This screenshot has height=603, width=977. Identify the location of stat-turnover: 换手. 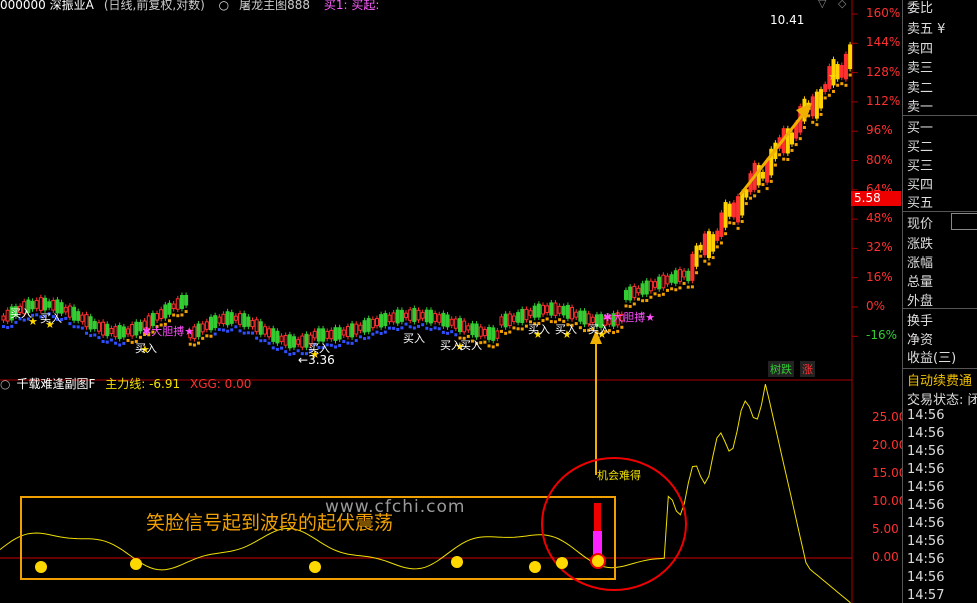
(920, 321).